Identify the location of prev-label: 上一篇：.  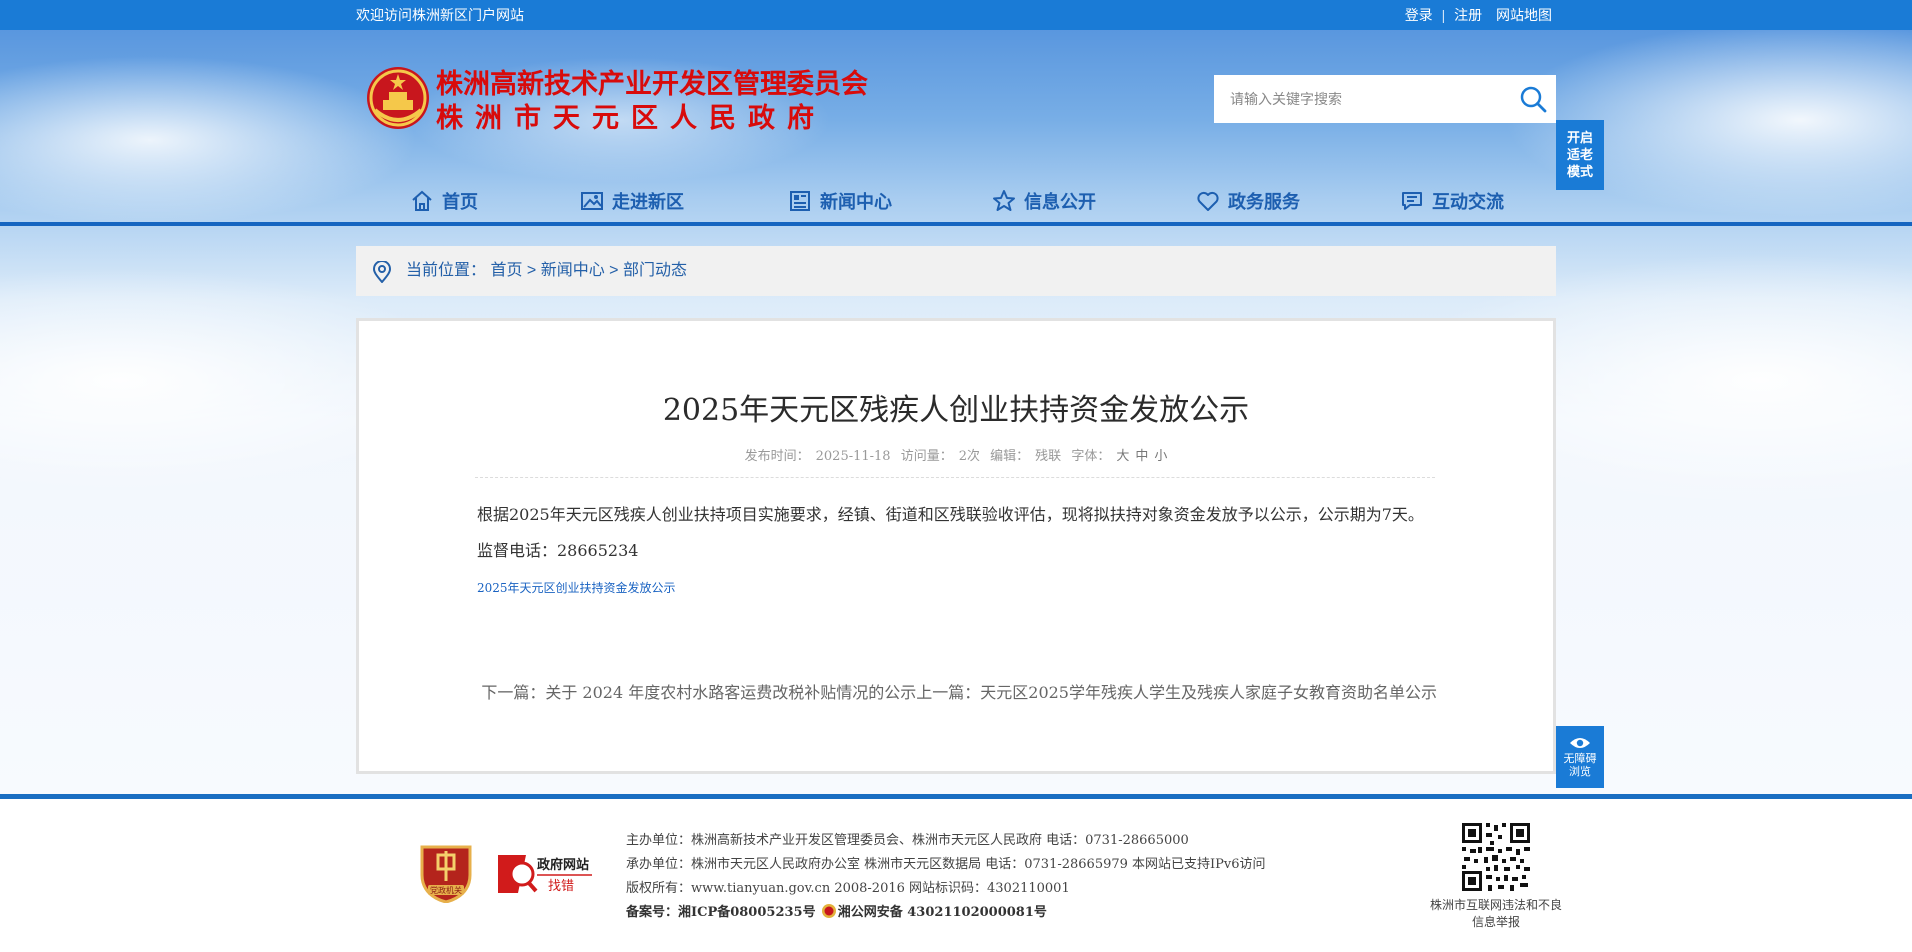
(948, 692).